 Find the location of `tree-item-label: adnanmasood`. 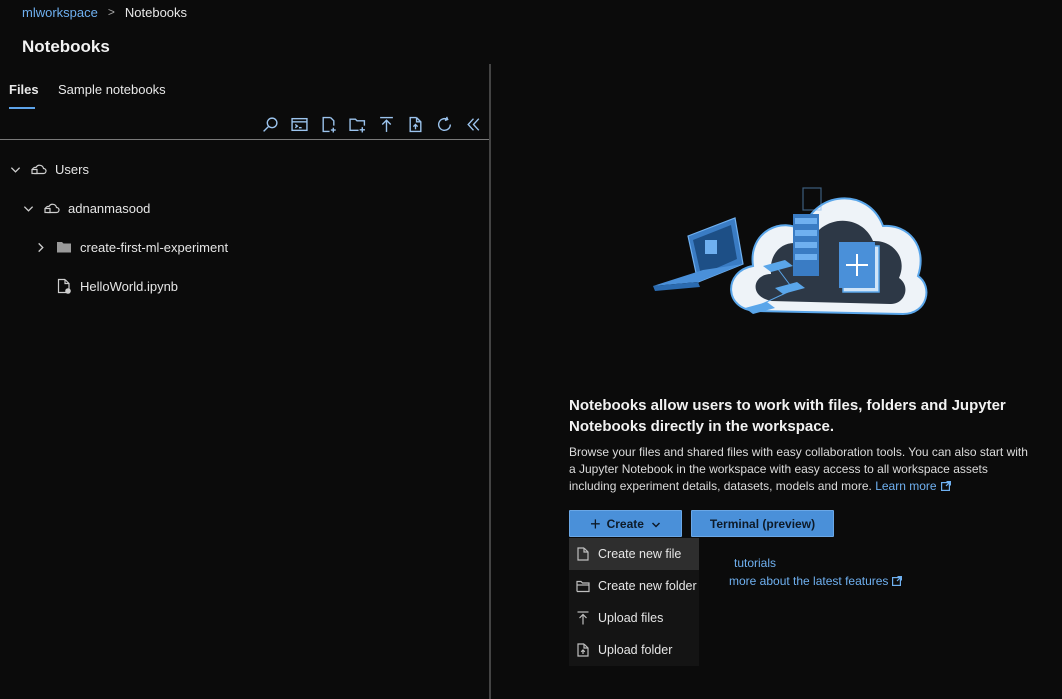

tree-item-label: adnanmasood is located at coordinates (109, 208).